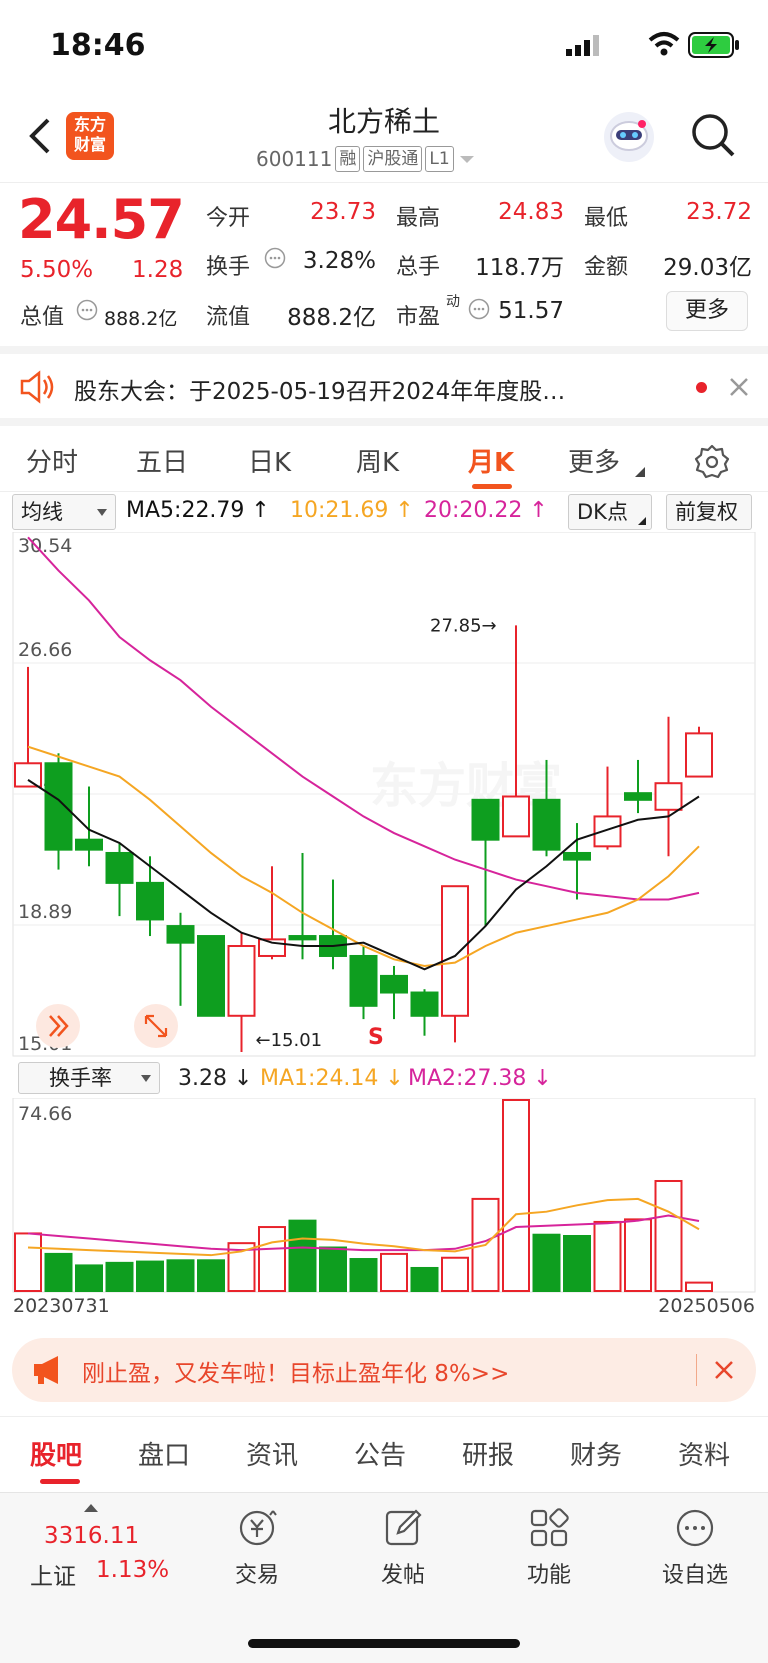 This screenshot has width=768, height=1663. What do you see at coordinates (724, 1370) in the screenshot?
I see `promo-close-icon` at bounding box center [724, 1370].